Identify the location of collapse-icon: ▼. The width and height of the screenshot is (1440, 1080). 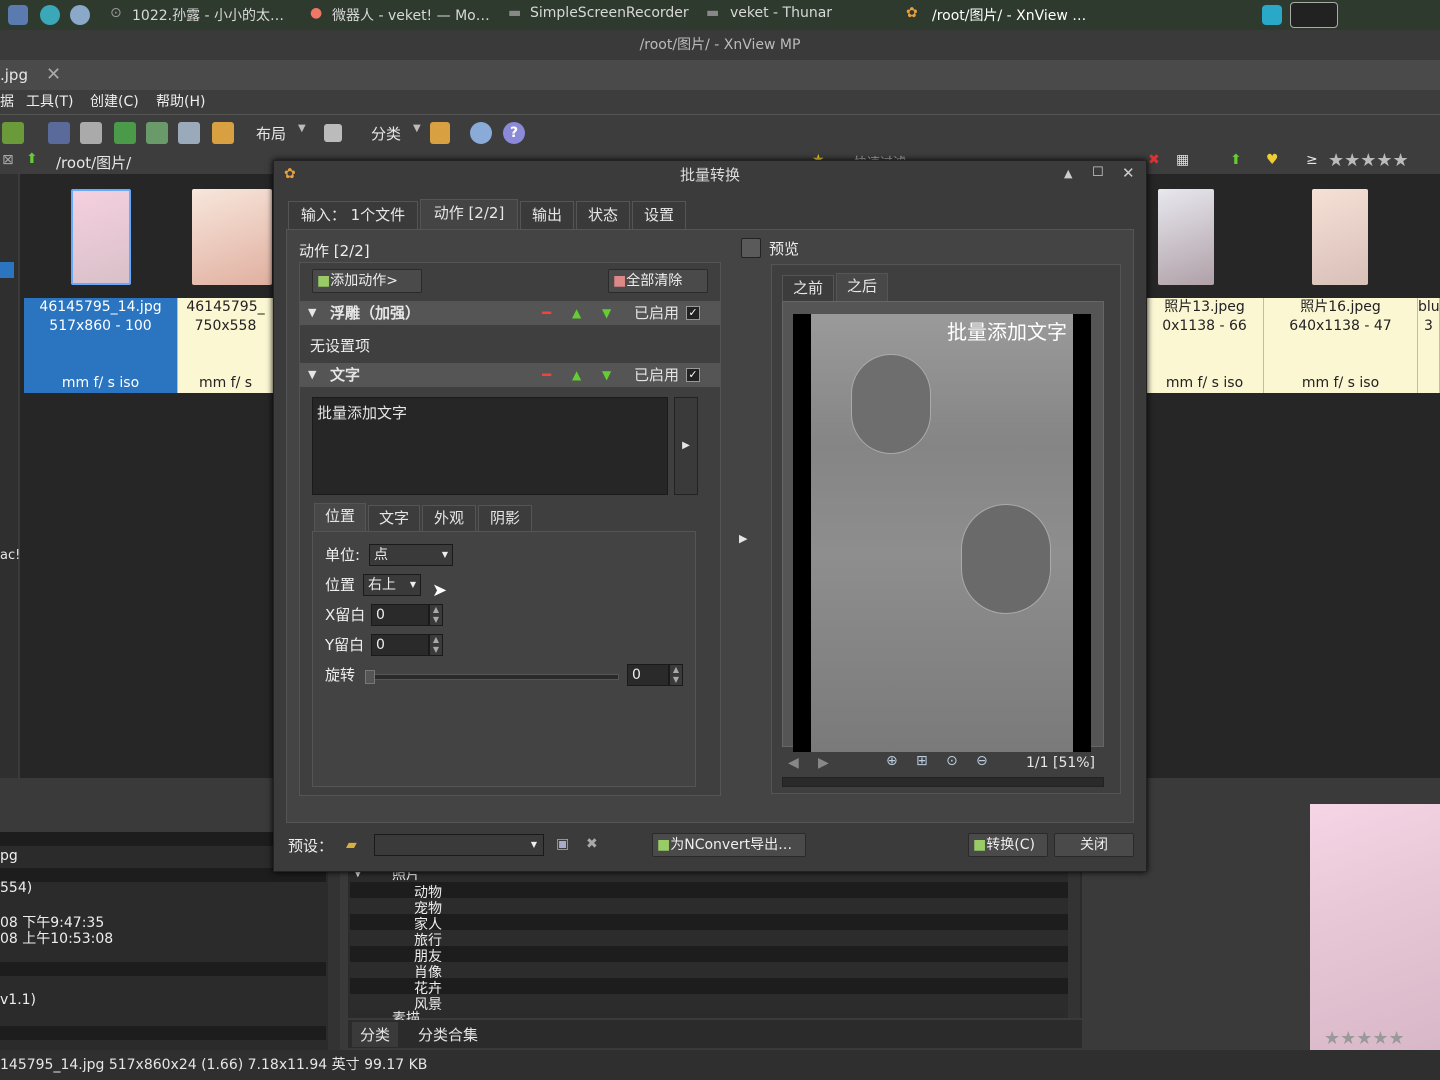
(312, 313).